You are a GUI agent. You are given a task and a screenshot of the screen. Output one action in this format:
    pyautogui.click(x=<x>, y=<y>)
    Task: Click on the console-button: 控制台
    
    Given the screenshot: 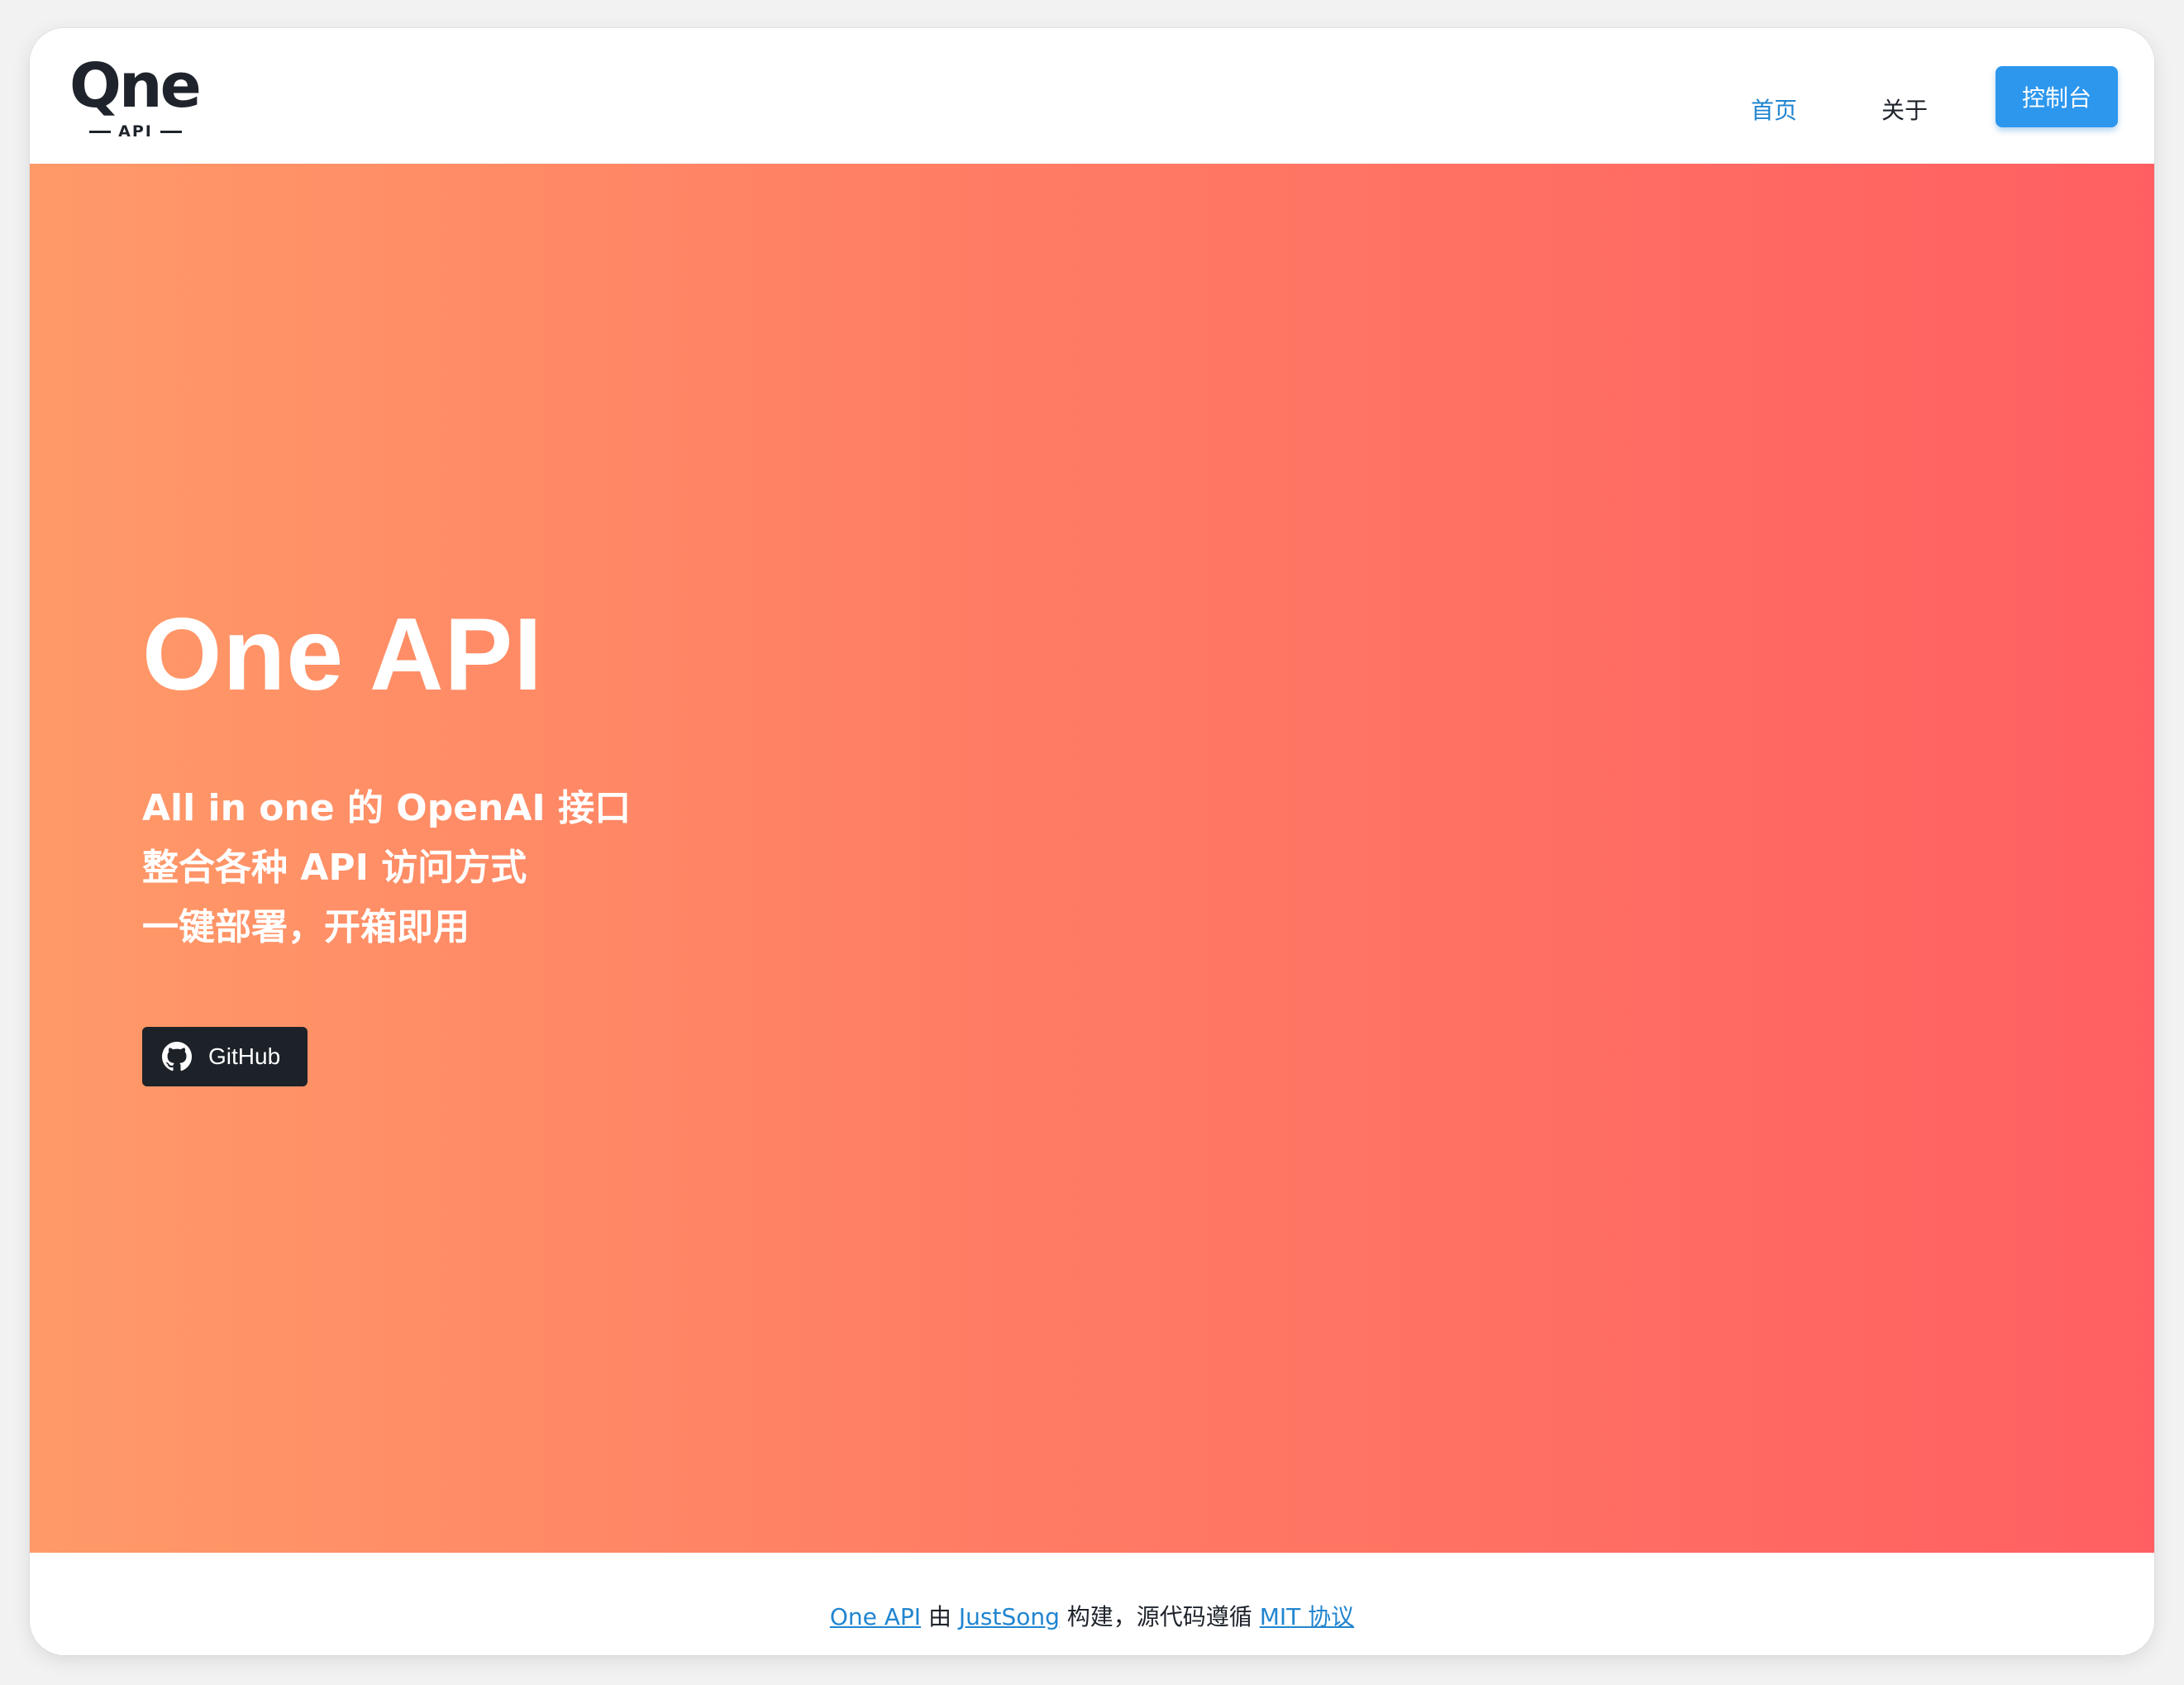 What is the action you would take?
    pyautogui.click(x=2057, y=96)
    